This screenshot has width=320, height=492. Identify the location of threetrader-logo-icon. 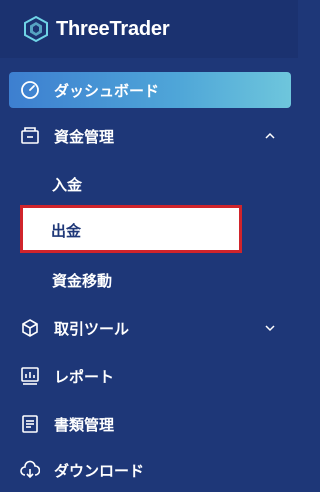
(36, 29).